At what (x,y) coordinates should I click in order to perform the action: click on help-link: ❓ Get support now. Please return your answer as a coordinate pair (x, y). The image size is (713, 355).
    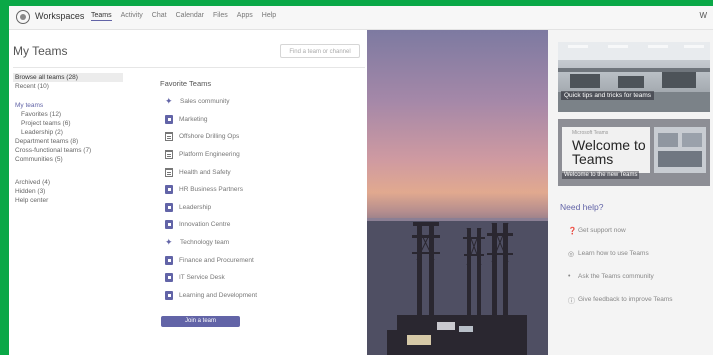
    Looking at the image, I should click on (597, 231).